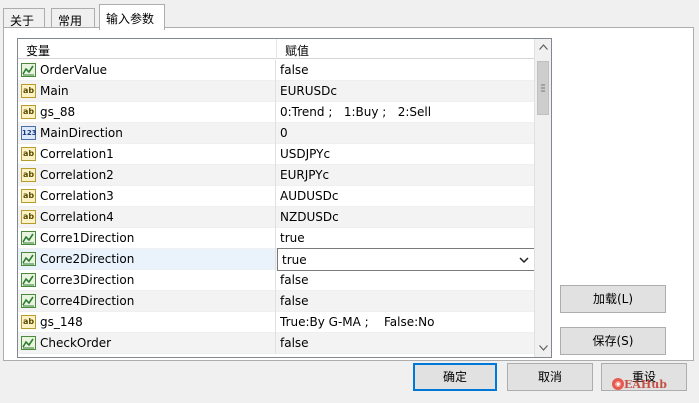 The image size is (699, 403). I want to click on save-button: 保存(S), so click(613, 341).